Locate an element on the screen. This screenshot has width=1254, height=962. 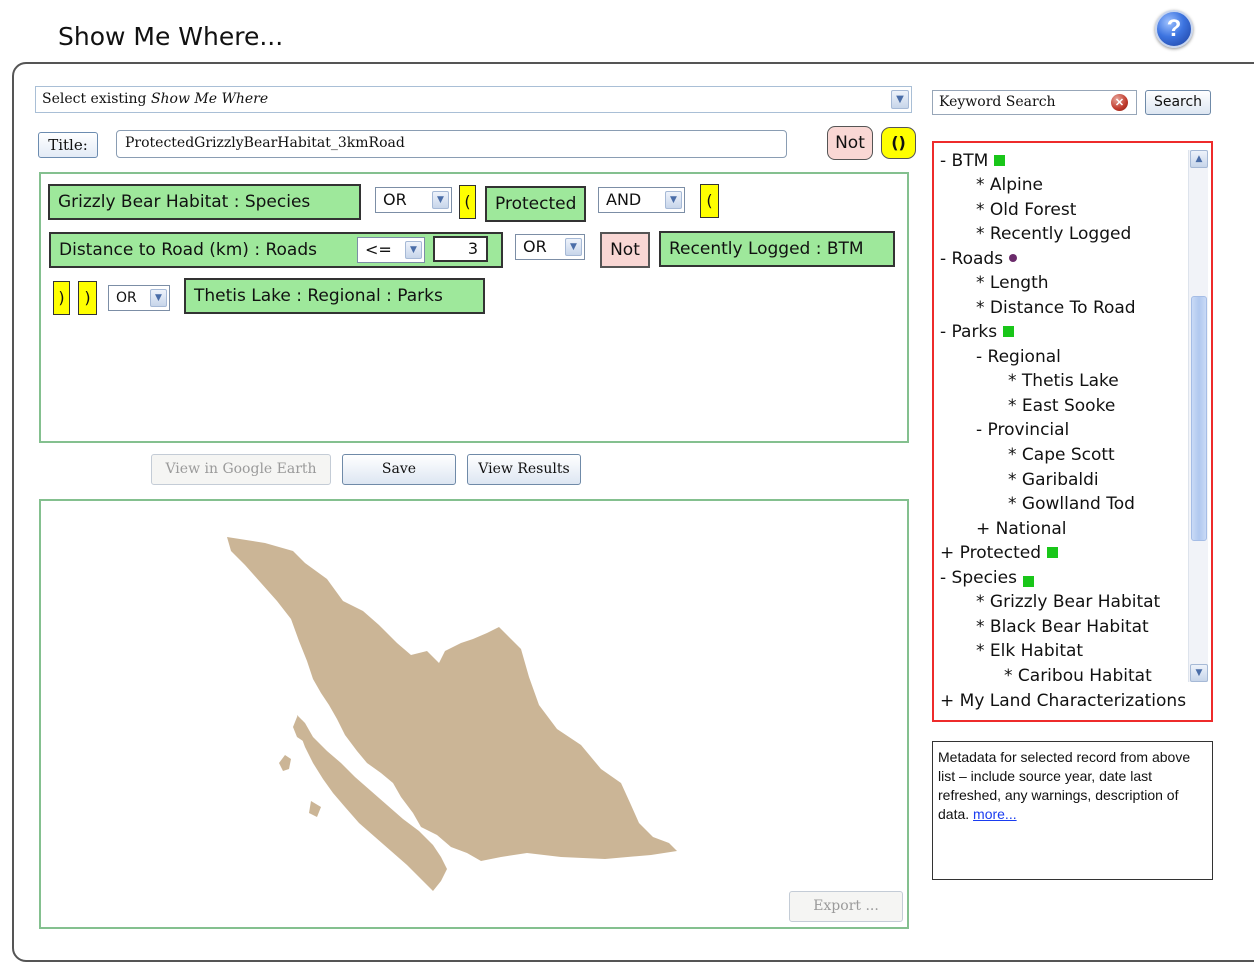
tree-item: * Distance To Road is located at coordinates (1056, 308).